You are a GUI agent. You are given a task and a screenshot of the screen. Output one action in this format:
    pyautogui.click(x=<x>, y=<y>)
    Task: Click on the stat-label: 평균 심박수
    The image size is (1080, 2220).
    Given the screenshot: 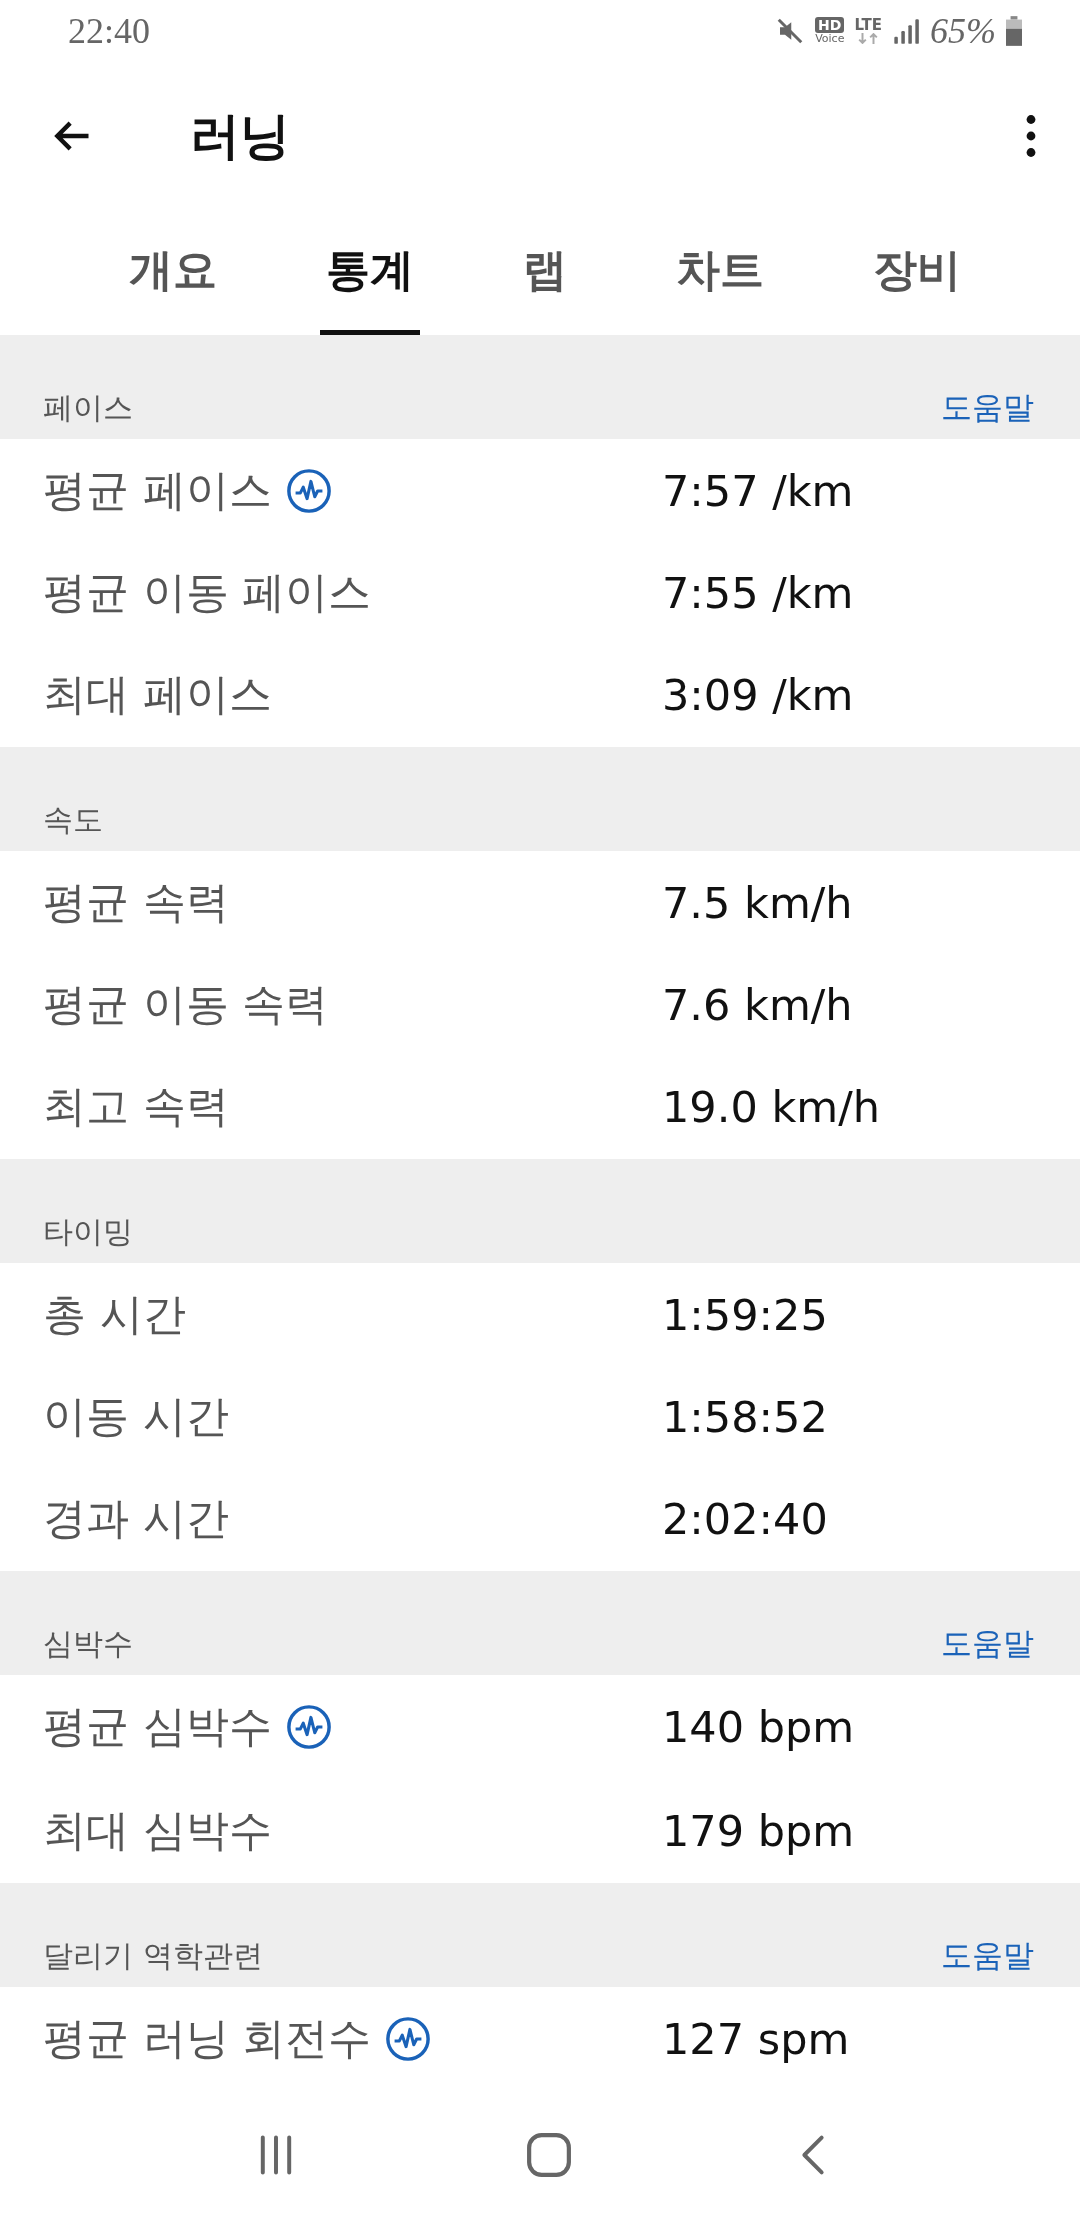 What is the action you would take?
    pyautogui.click(x=157, y=1726)
    